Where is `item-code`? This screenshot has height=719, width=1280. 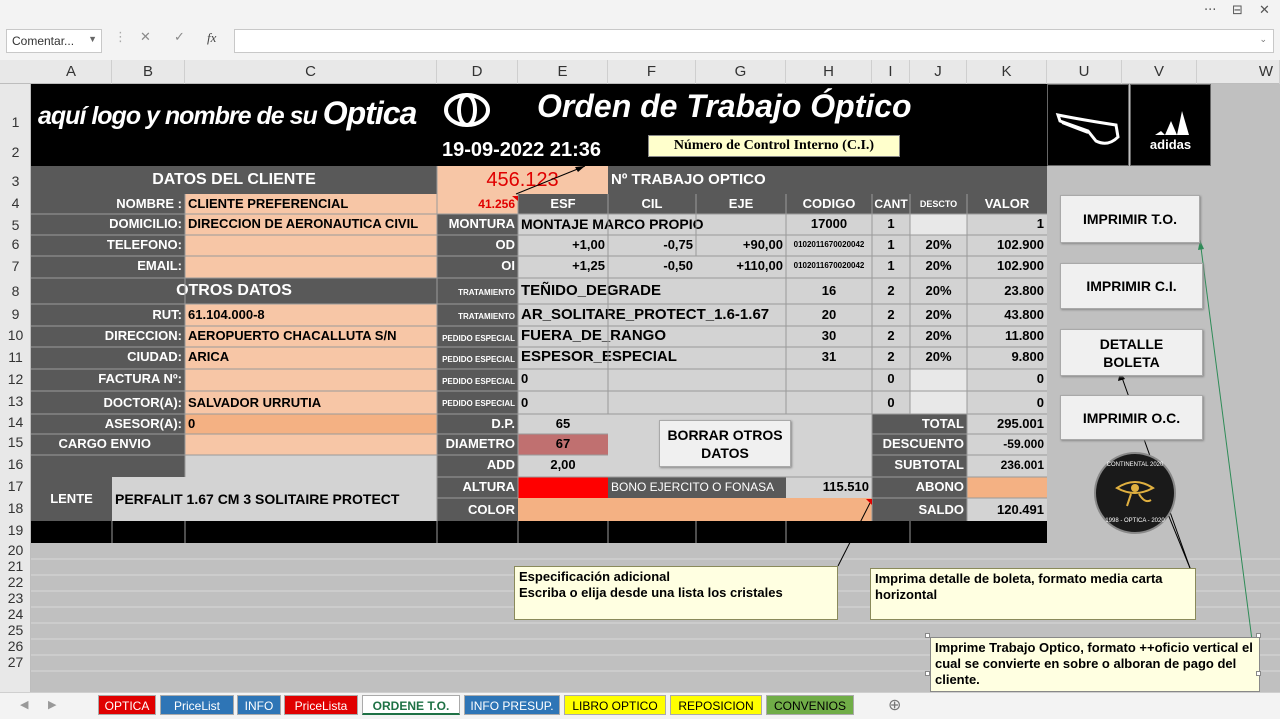
item-code is located at coordinates (829, 402).